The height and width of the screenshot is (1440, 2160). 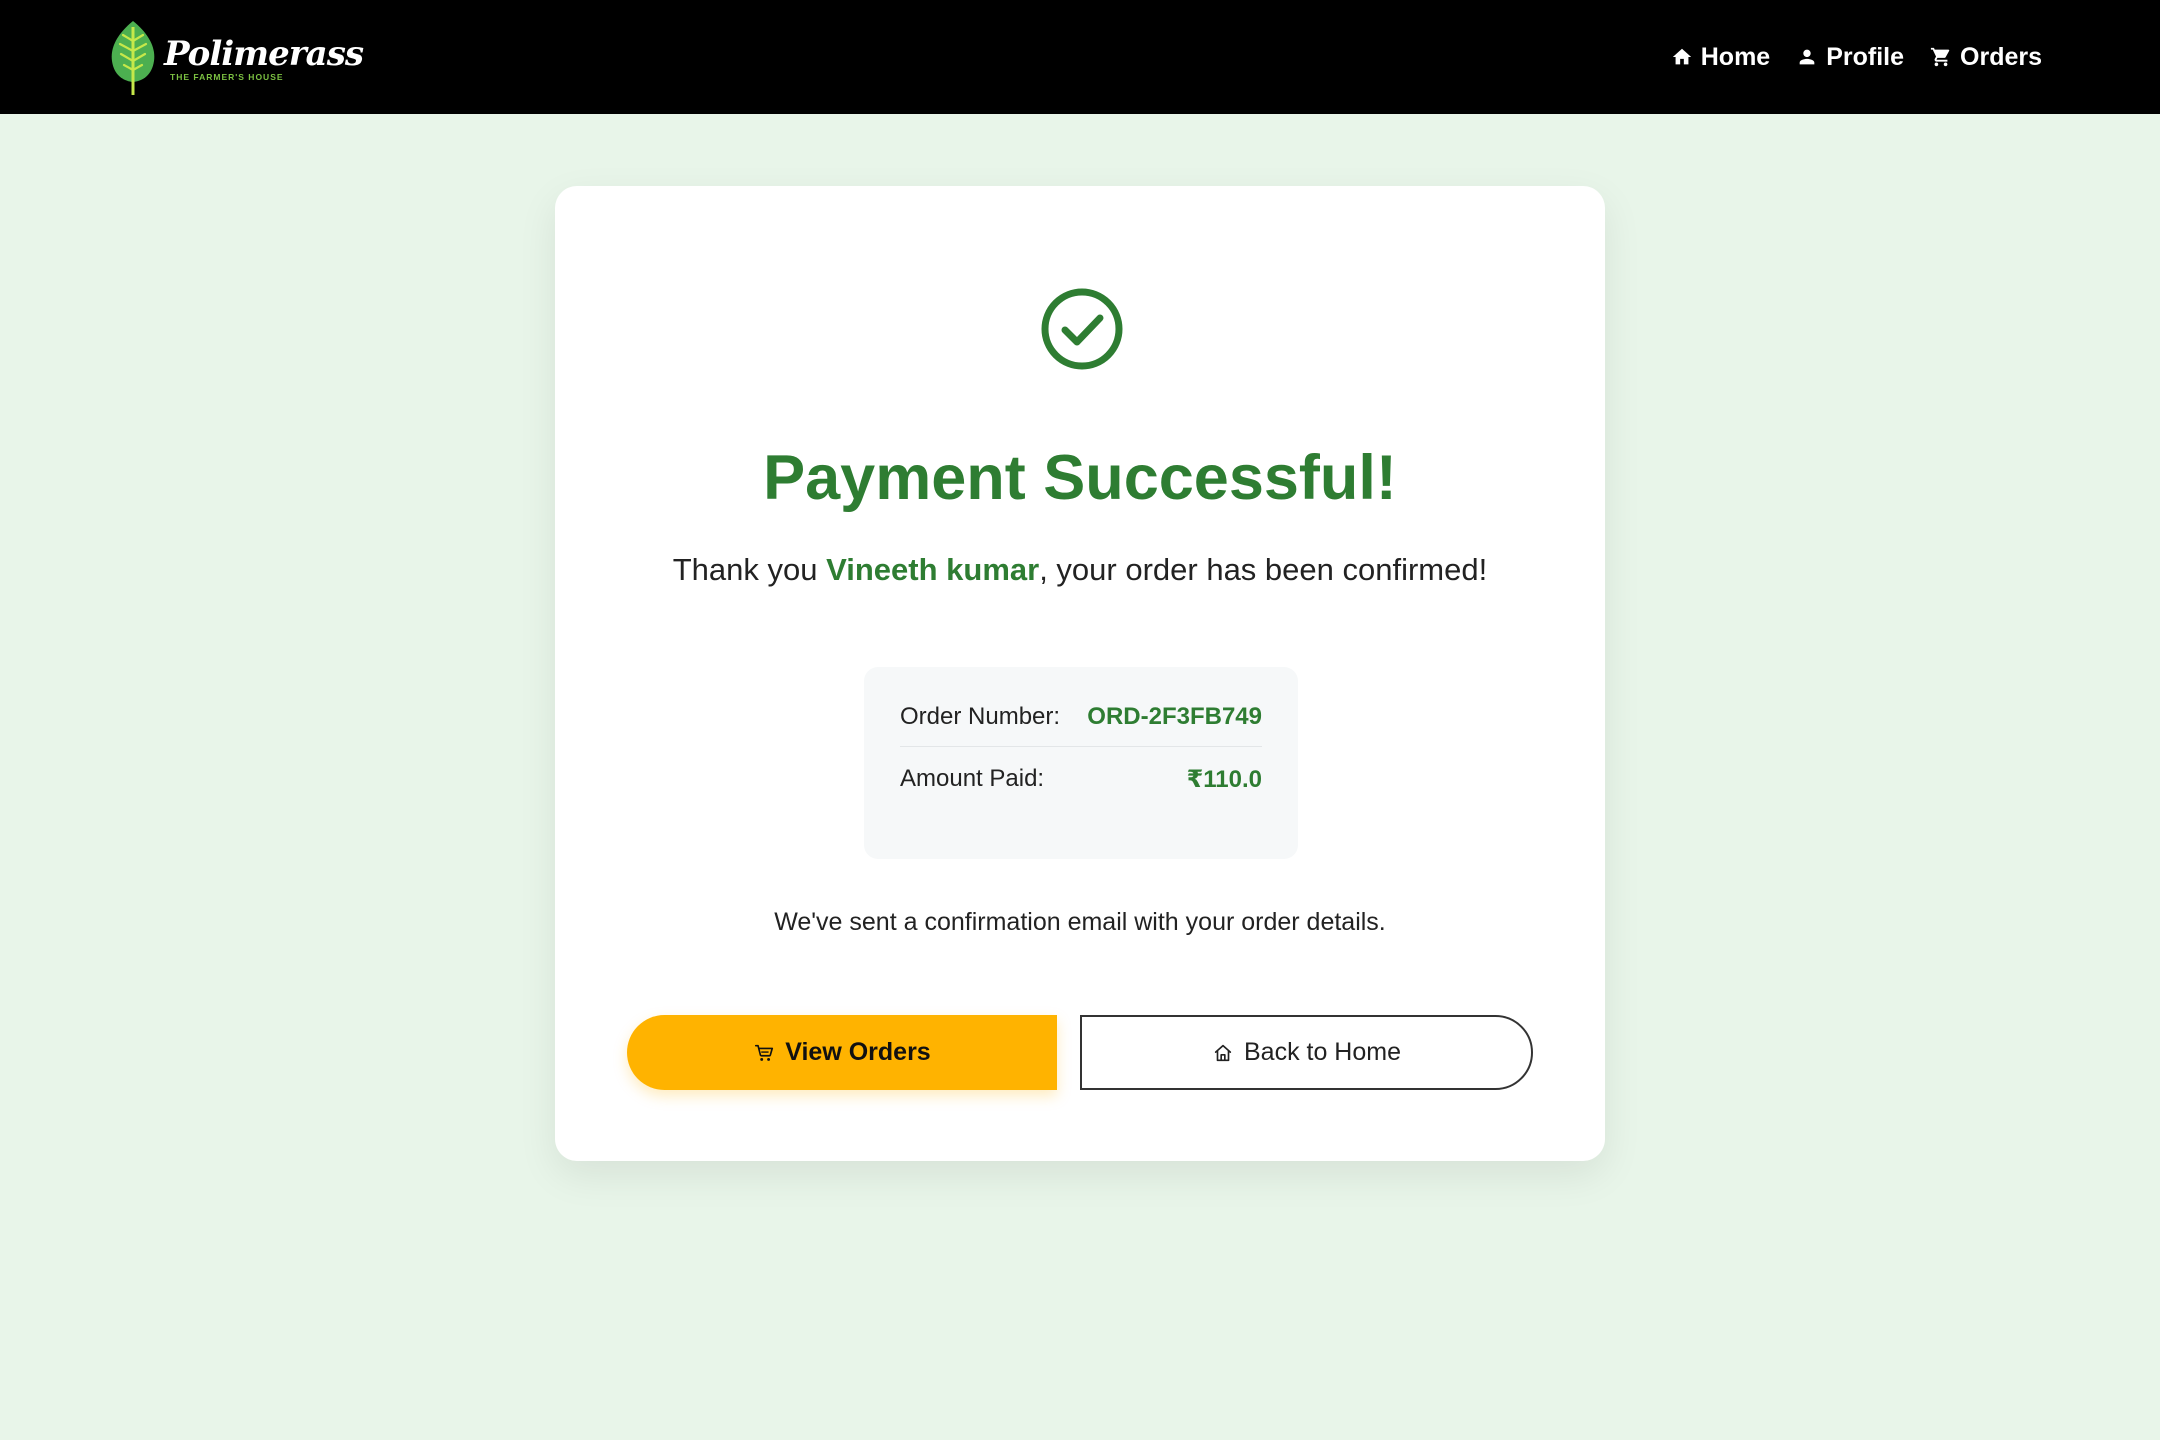 I want to click on amount-paid-label: Amount Paid:, so click(x=972, y=778).